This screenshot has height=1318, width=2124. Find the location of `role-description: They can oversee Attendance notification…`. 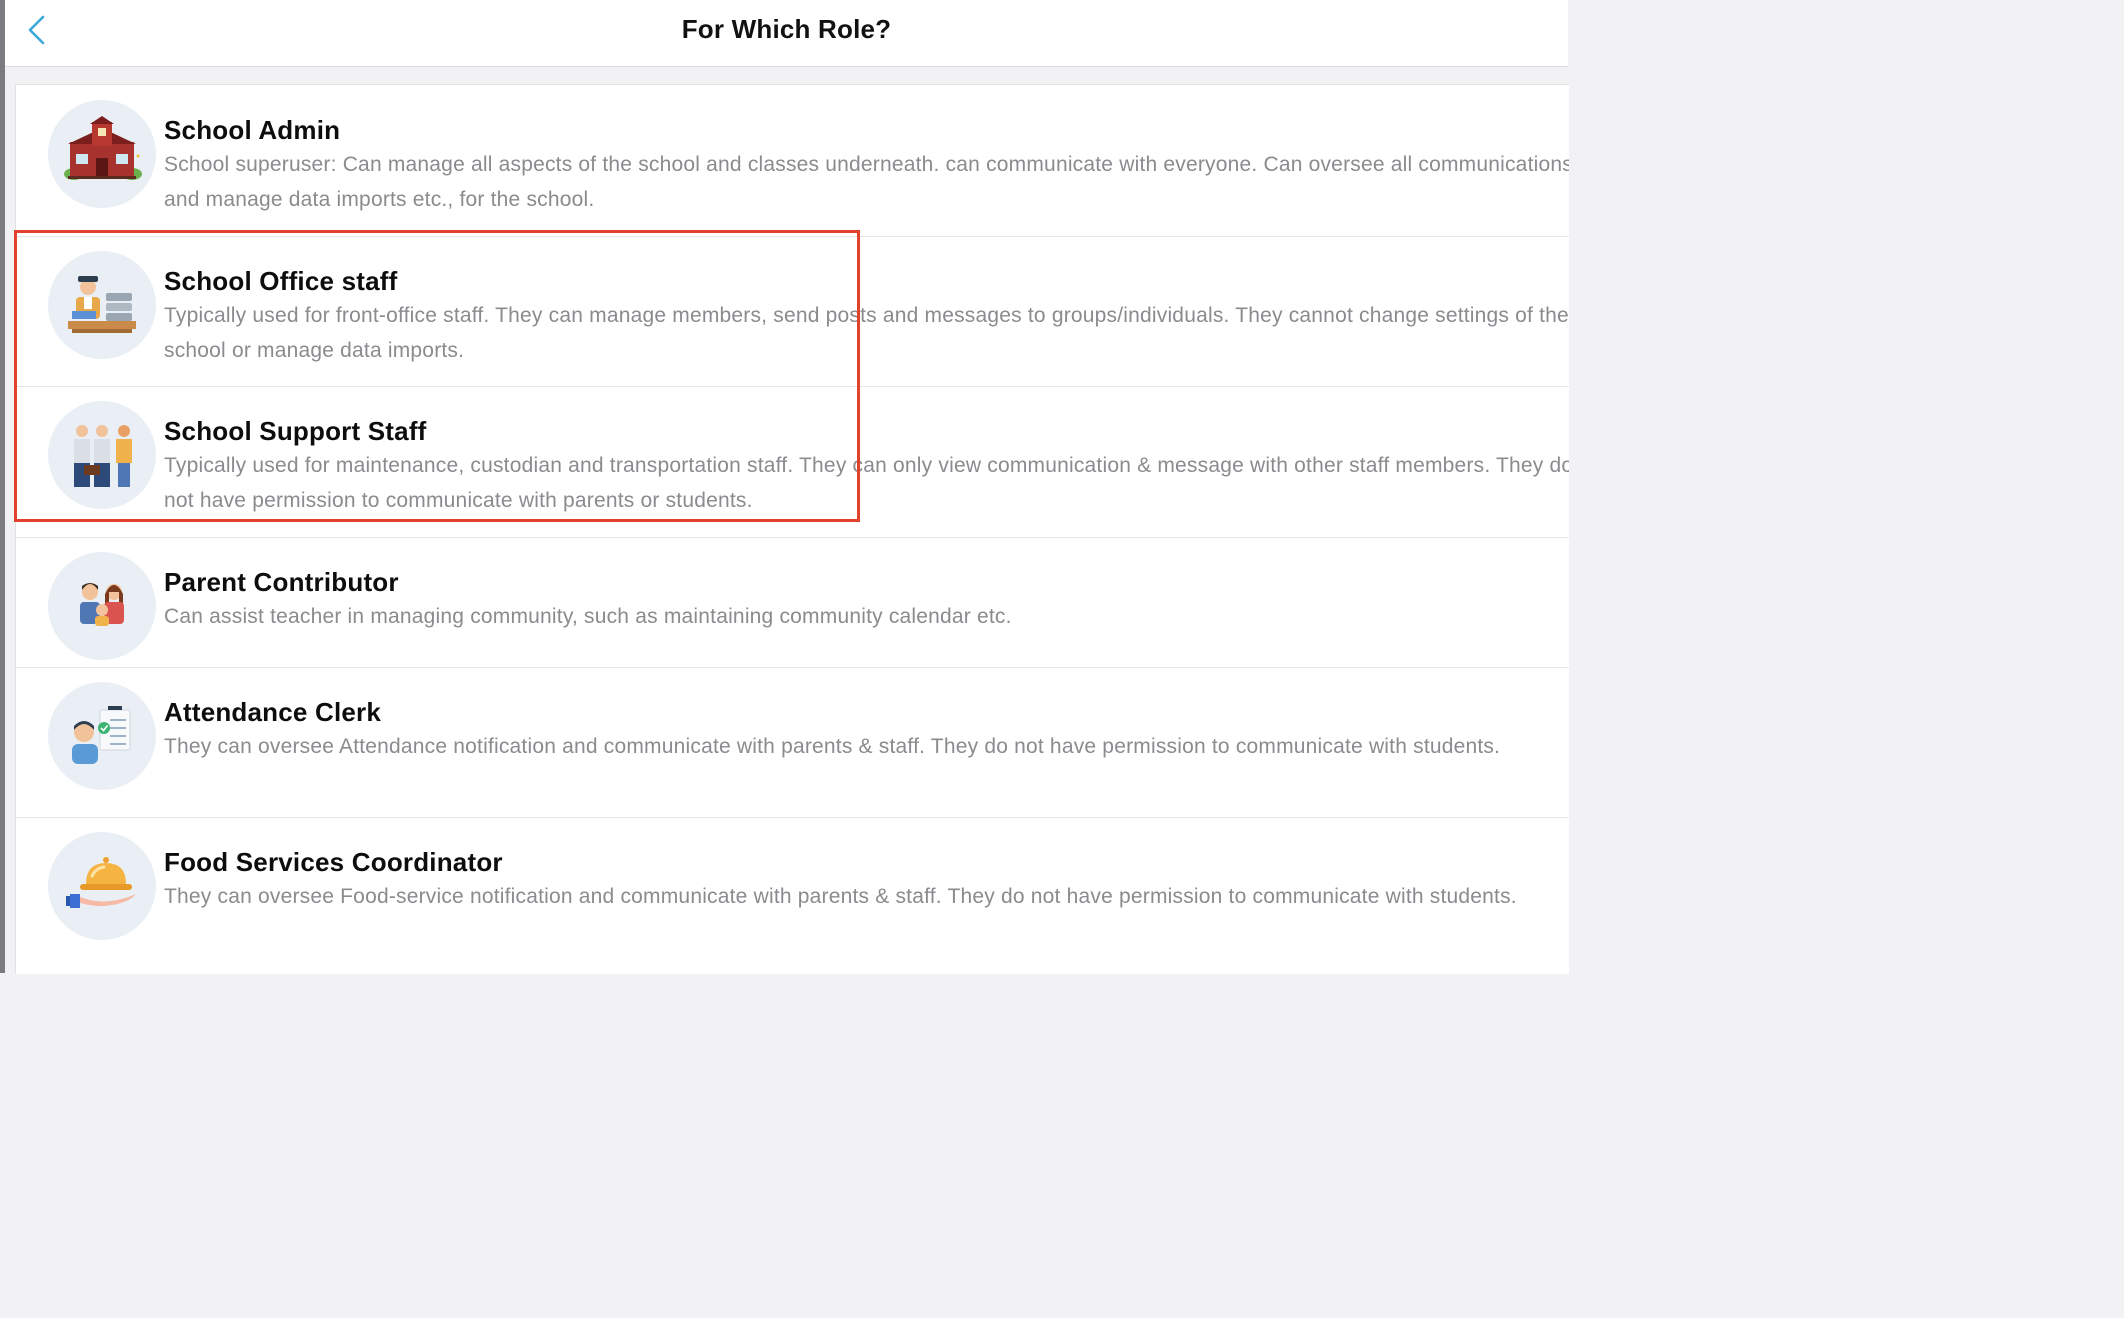

role-description: They can oversee Attendance notification… is located at coordinates (832, 746).